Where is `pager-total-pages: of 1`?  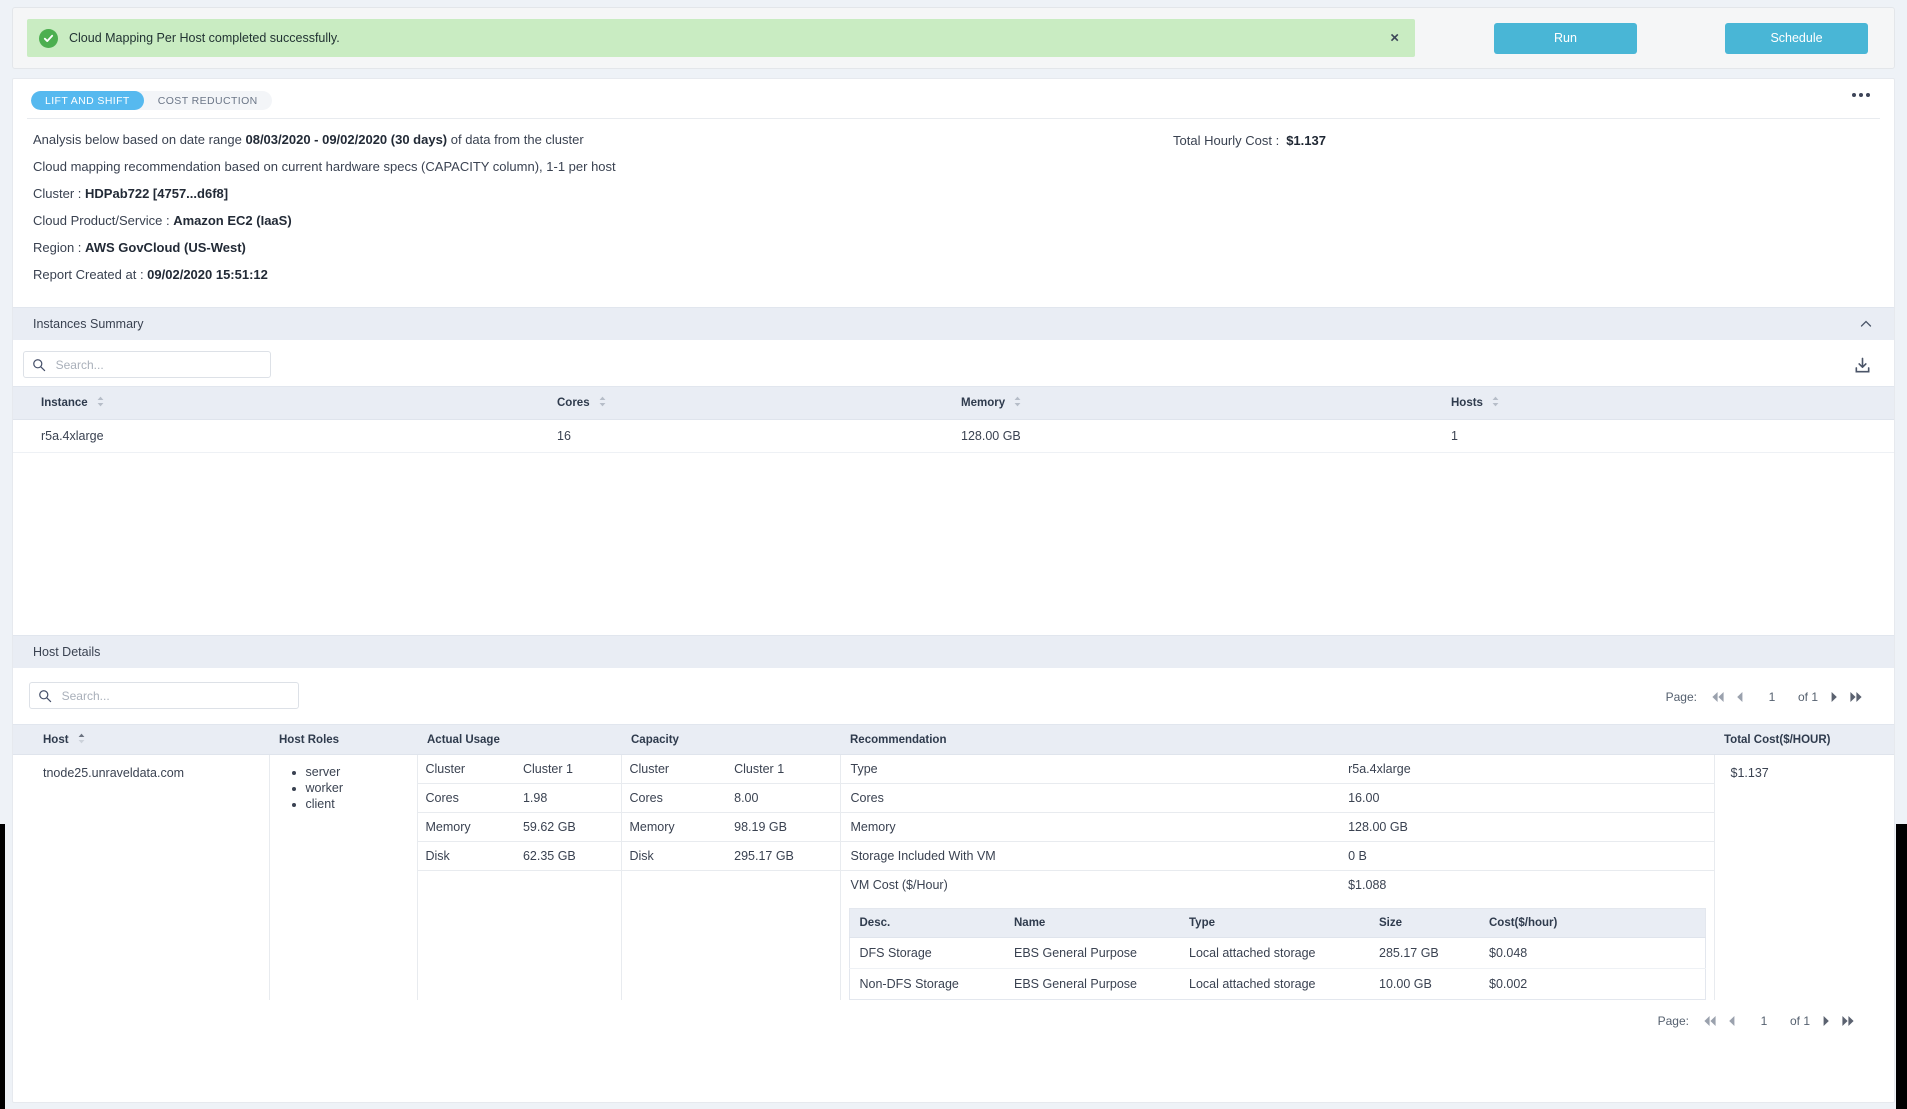
pager-total-pages: of 1 is located at coordinates (1807, 697).